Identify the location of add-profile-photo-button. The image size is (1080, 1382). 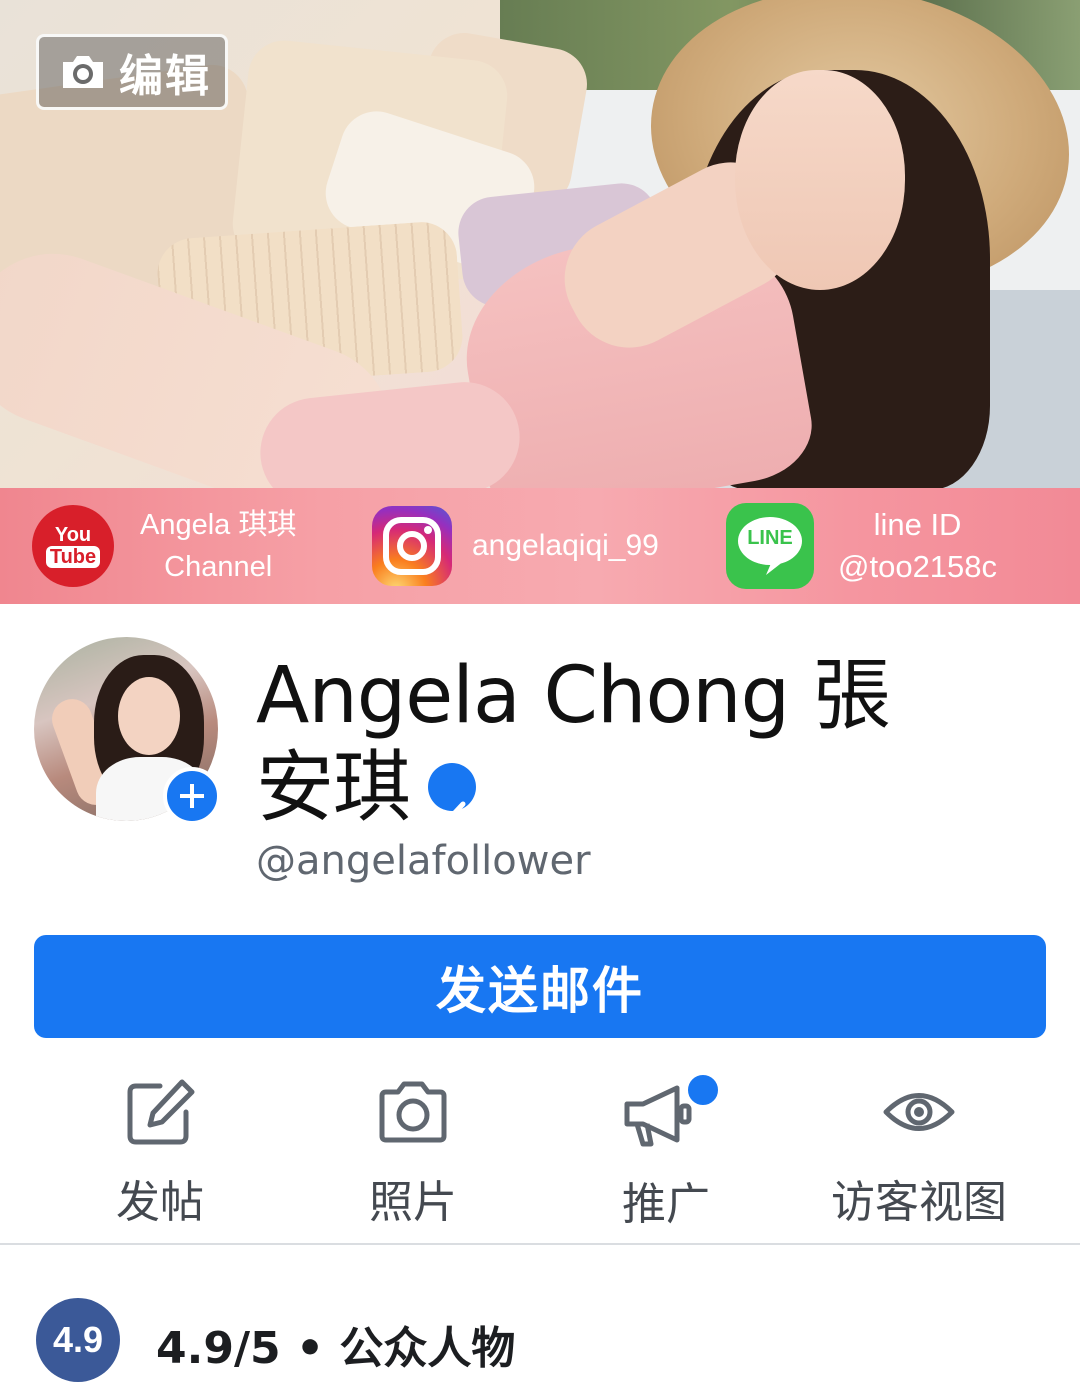
(192, 796).